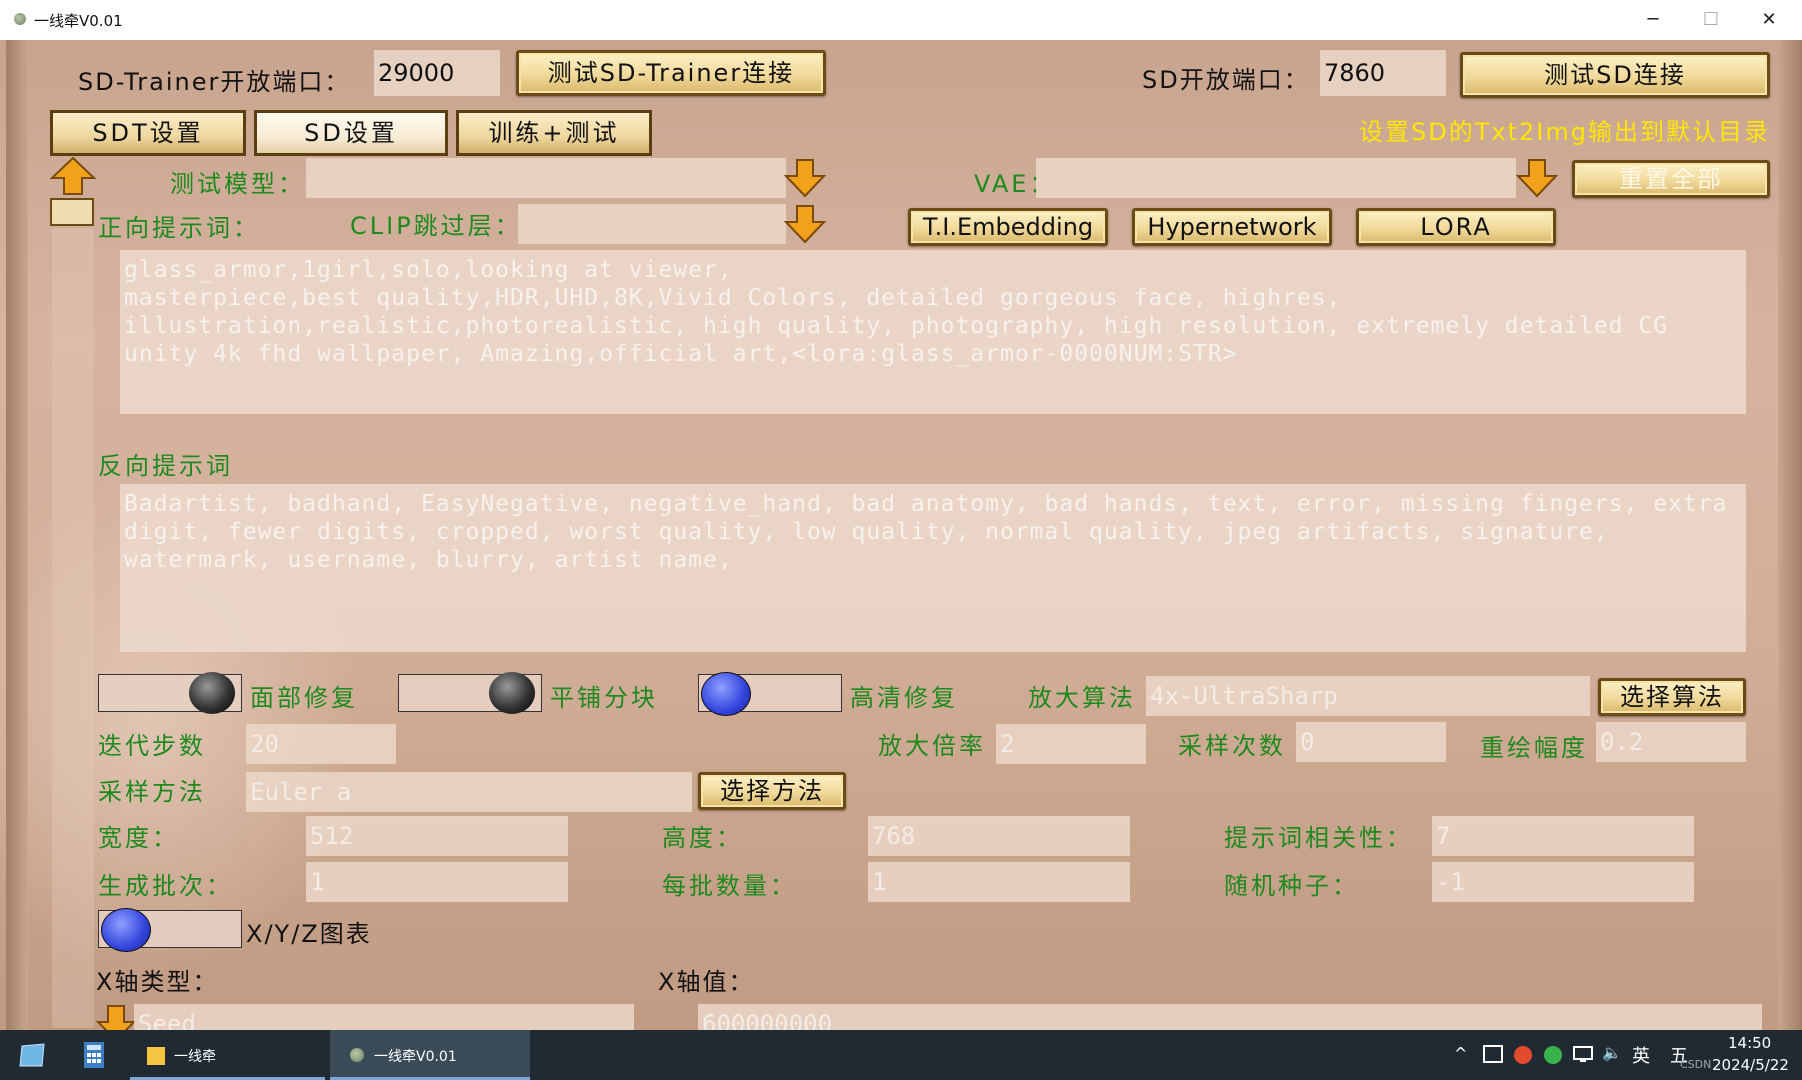  I want to click on seed-input: -1, so click(1563, 882).